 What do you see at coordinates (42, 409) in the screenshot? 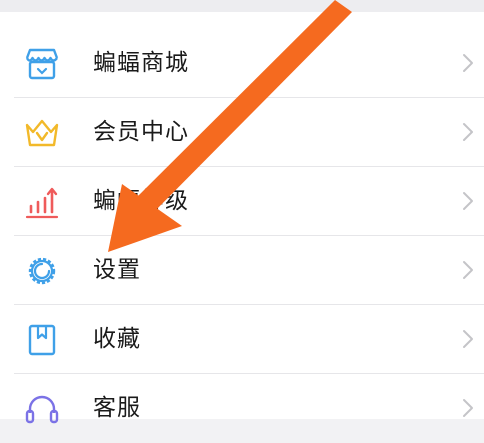
I see `headset-icon` at bounding box center [42, 409].